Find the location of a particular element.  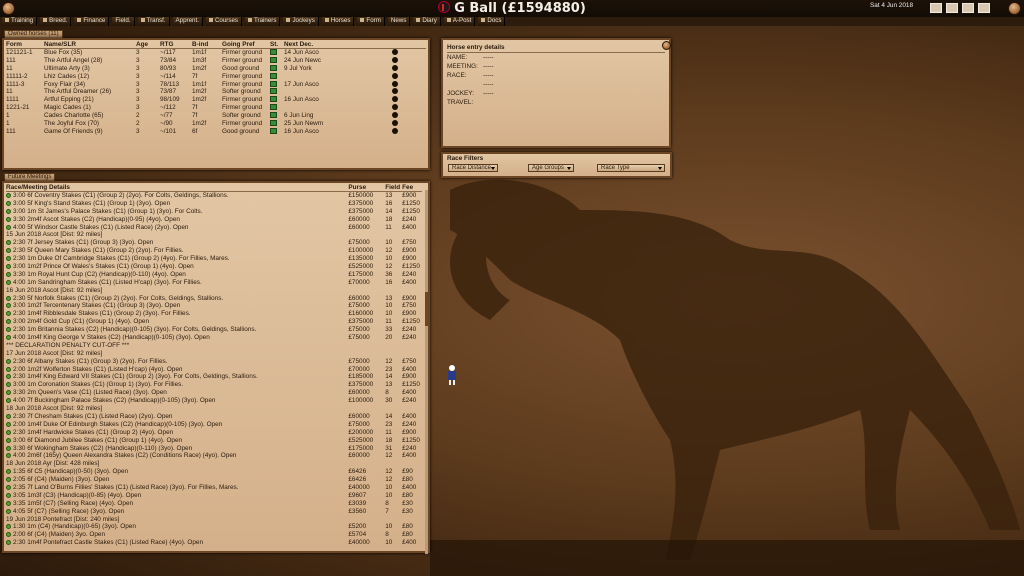

col-age: Age is located at coordinates (148, 44).